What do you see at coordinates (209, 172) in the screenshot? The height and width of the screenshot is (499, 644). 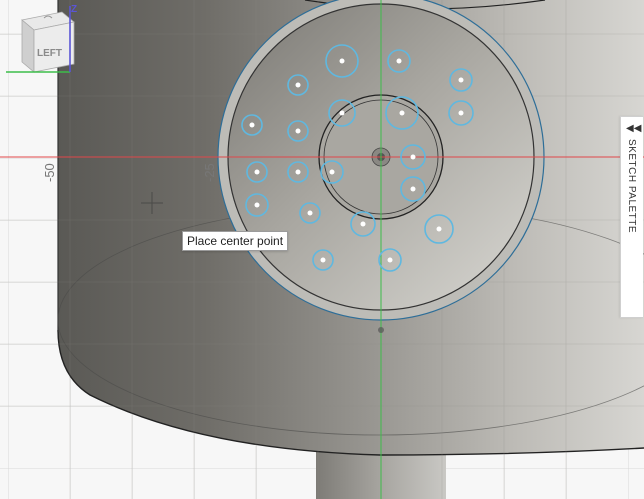 I see `axis-label-neg25: -25` at bounding box center [209, 172].